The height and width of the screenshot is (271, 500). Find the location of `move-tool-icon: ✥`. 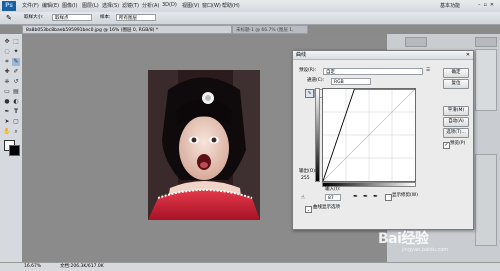

move-tool-icon: ✥ is located at coordinates (7, 42).